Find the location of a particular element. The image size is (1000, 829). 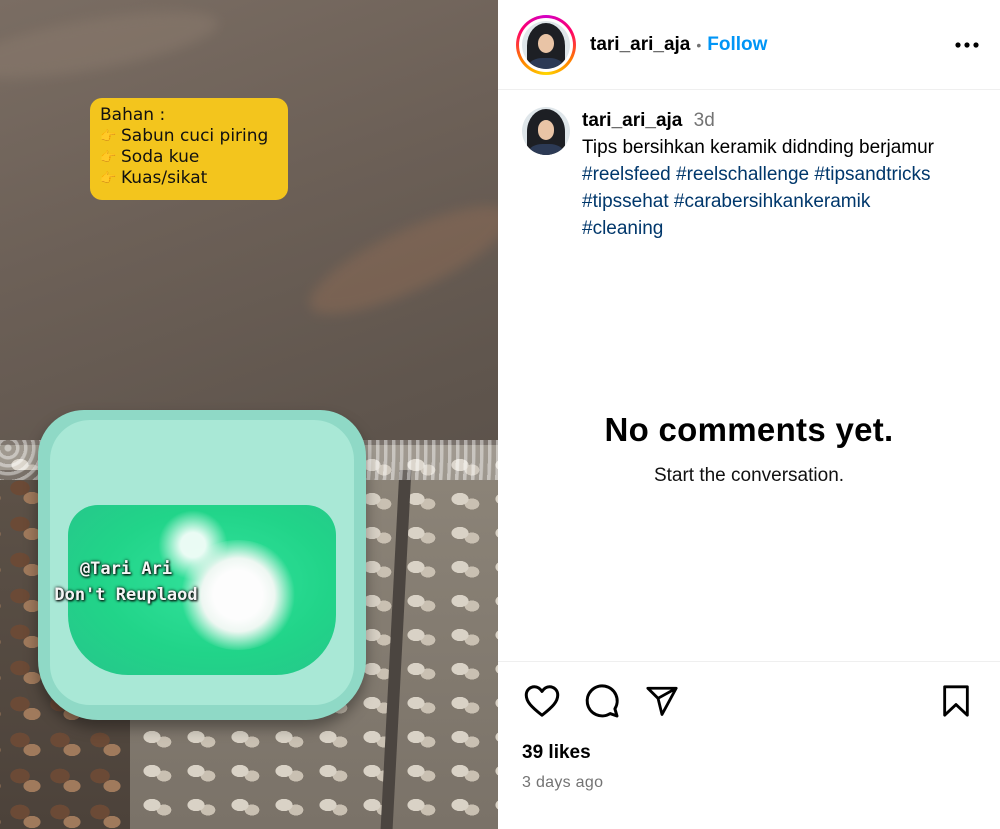

likes-count: 39 likes is located at coordinates (749, 753).